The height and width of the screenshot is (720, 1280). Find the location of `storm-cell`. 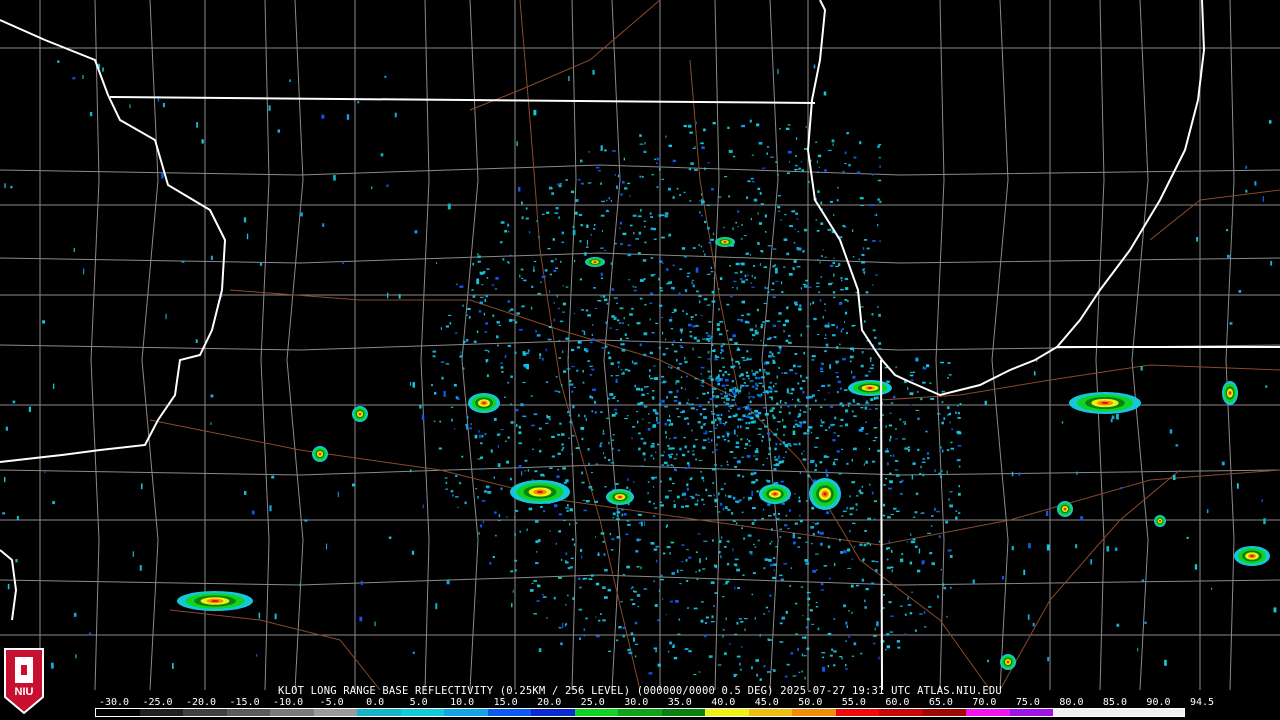

storm-cell is located at coordinates (540, 492).